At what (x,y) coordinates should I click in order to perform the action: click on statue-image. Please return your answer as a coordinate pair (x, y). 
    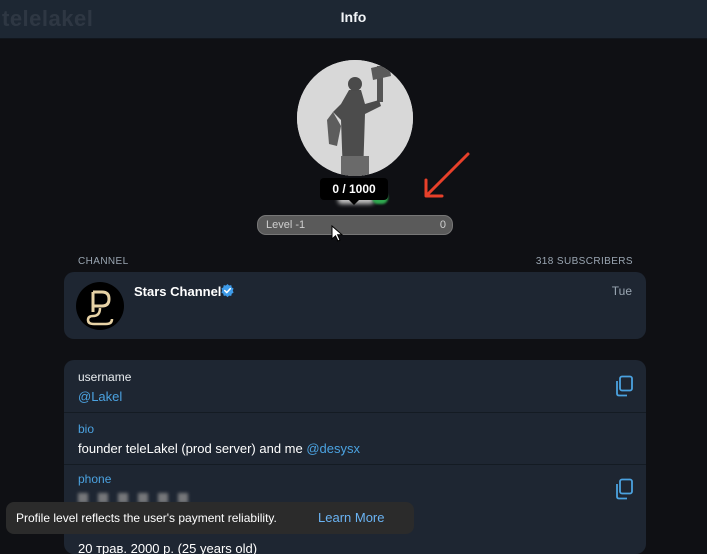
    Looking at the image, I should click on (355, 118).